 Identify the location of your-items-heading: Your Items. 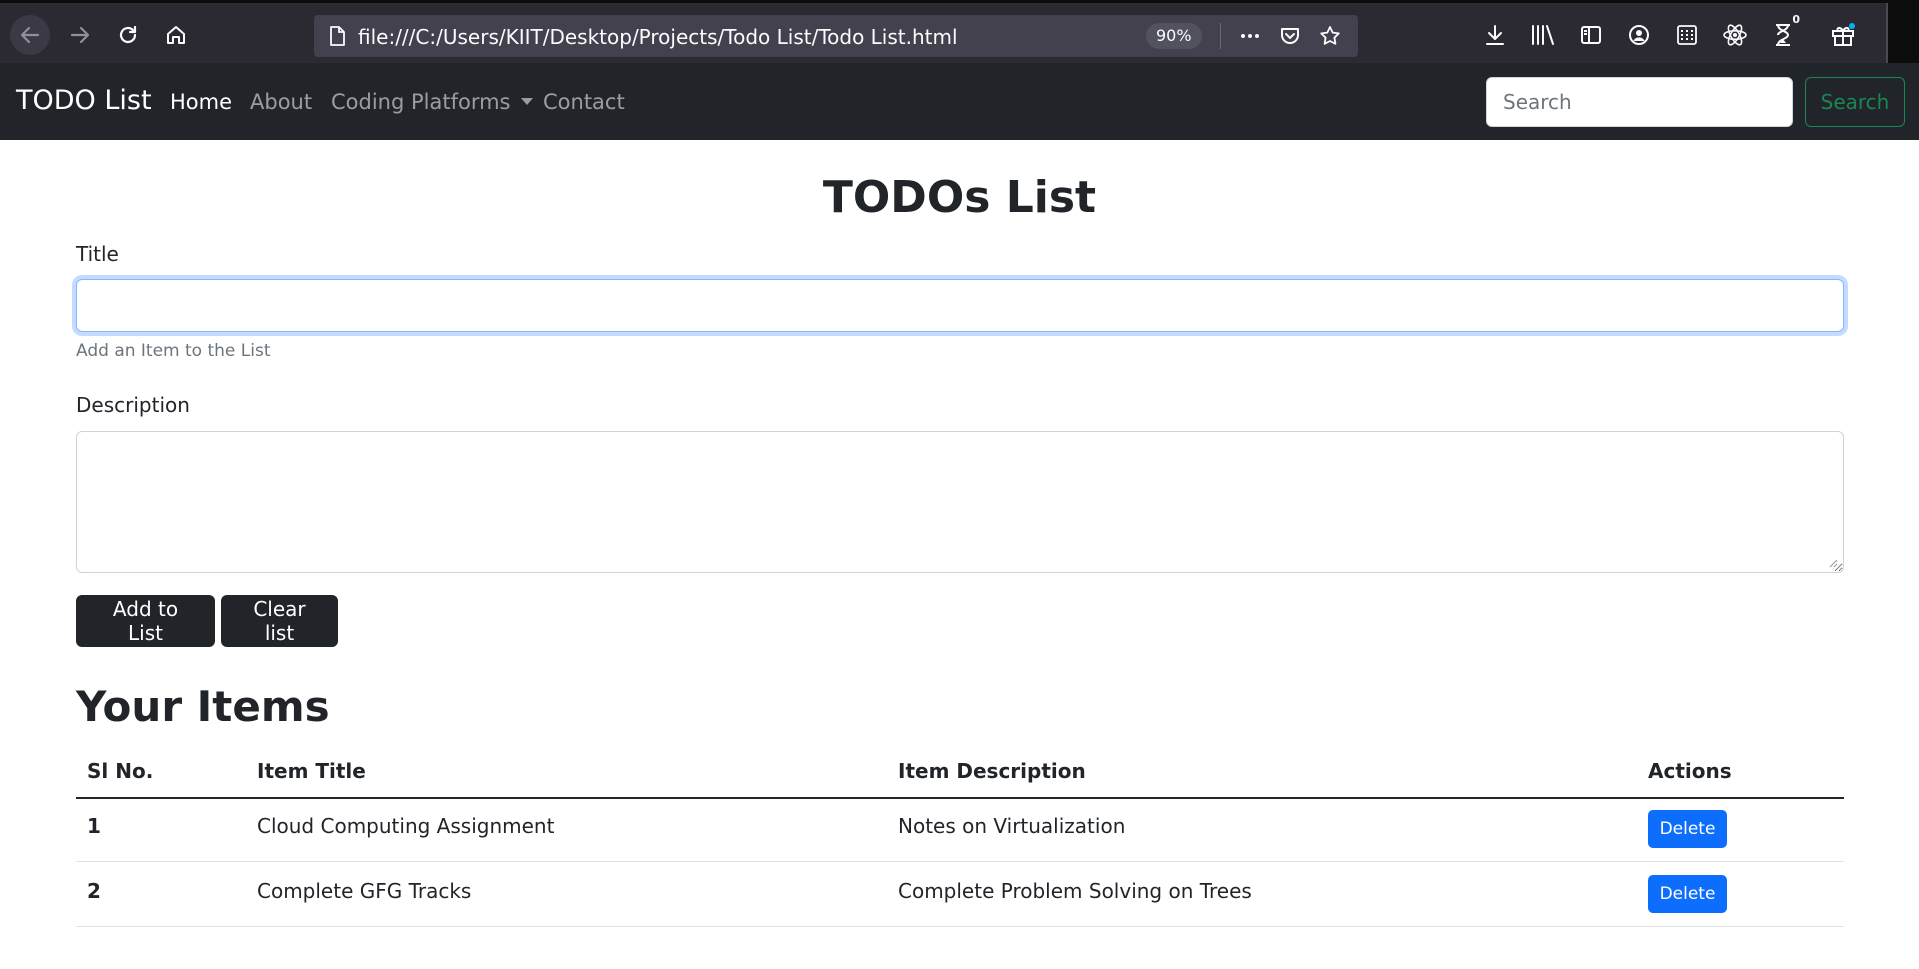
(203, 706).